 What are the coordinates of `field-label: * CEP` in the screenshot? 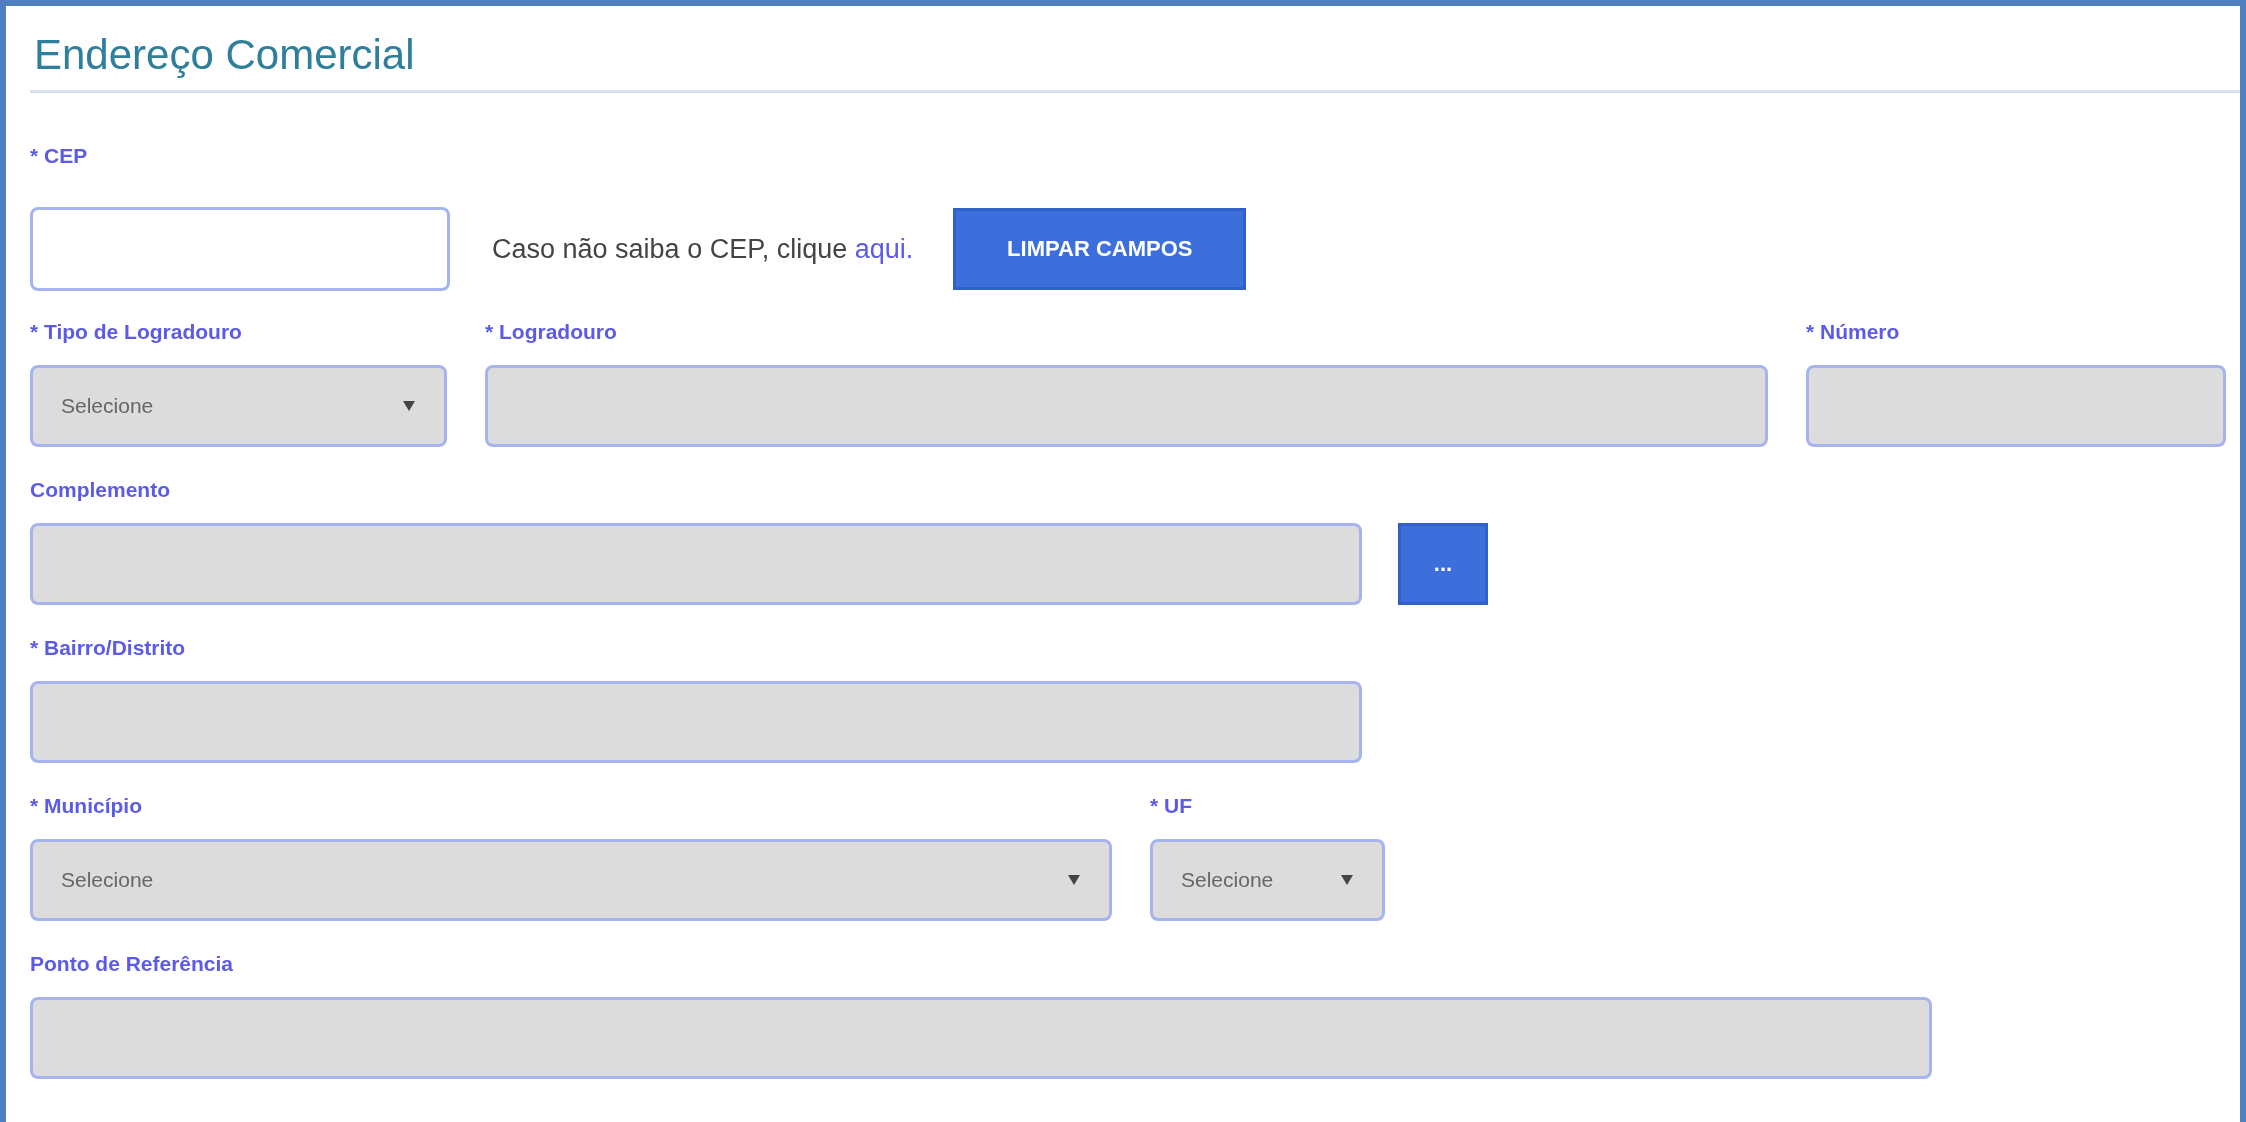 It's located at (59, 156).